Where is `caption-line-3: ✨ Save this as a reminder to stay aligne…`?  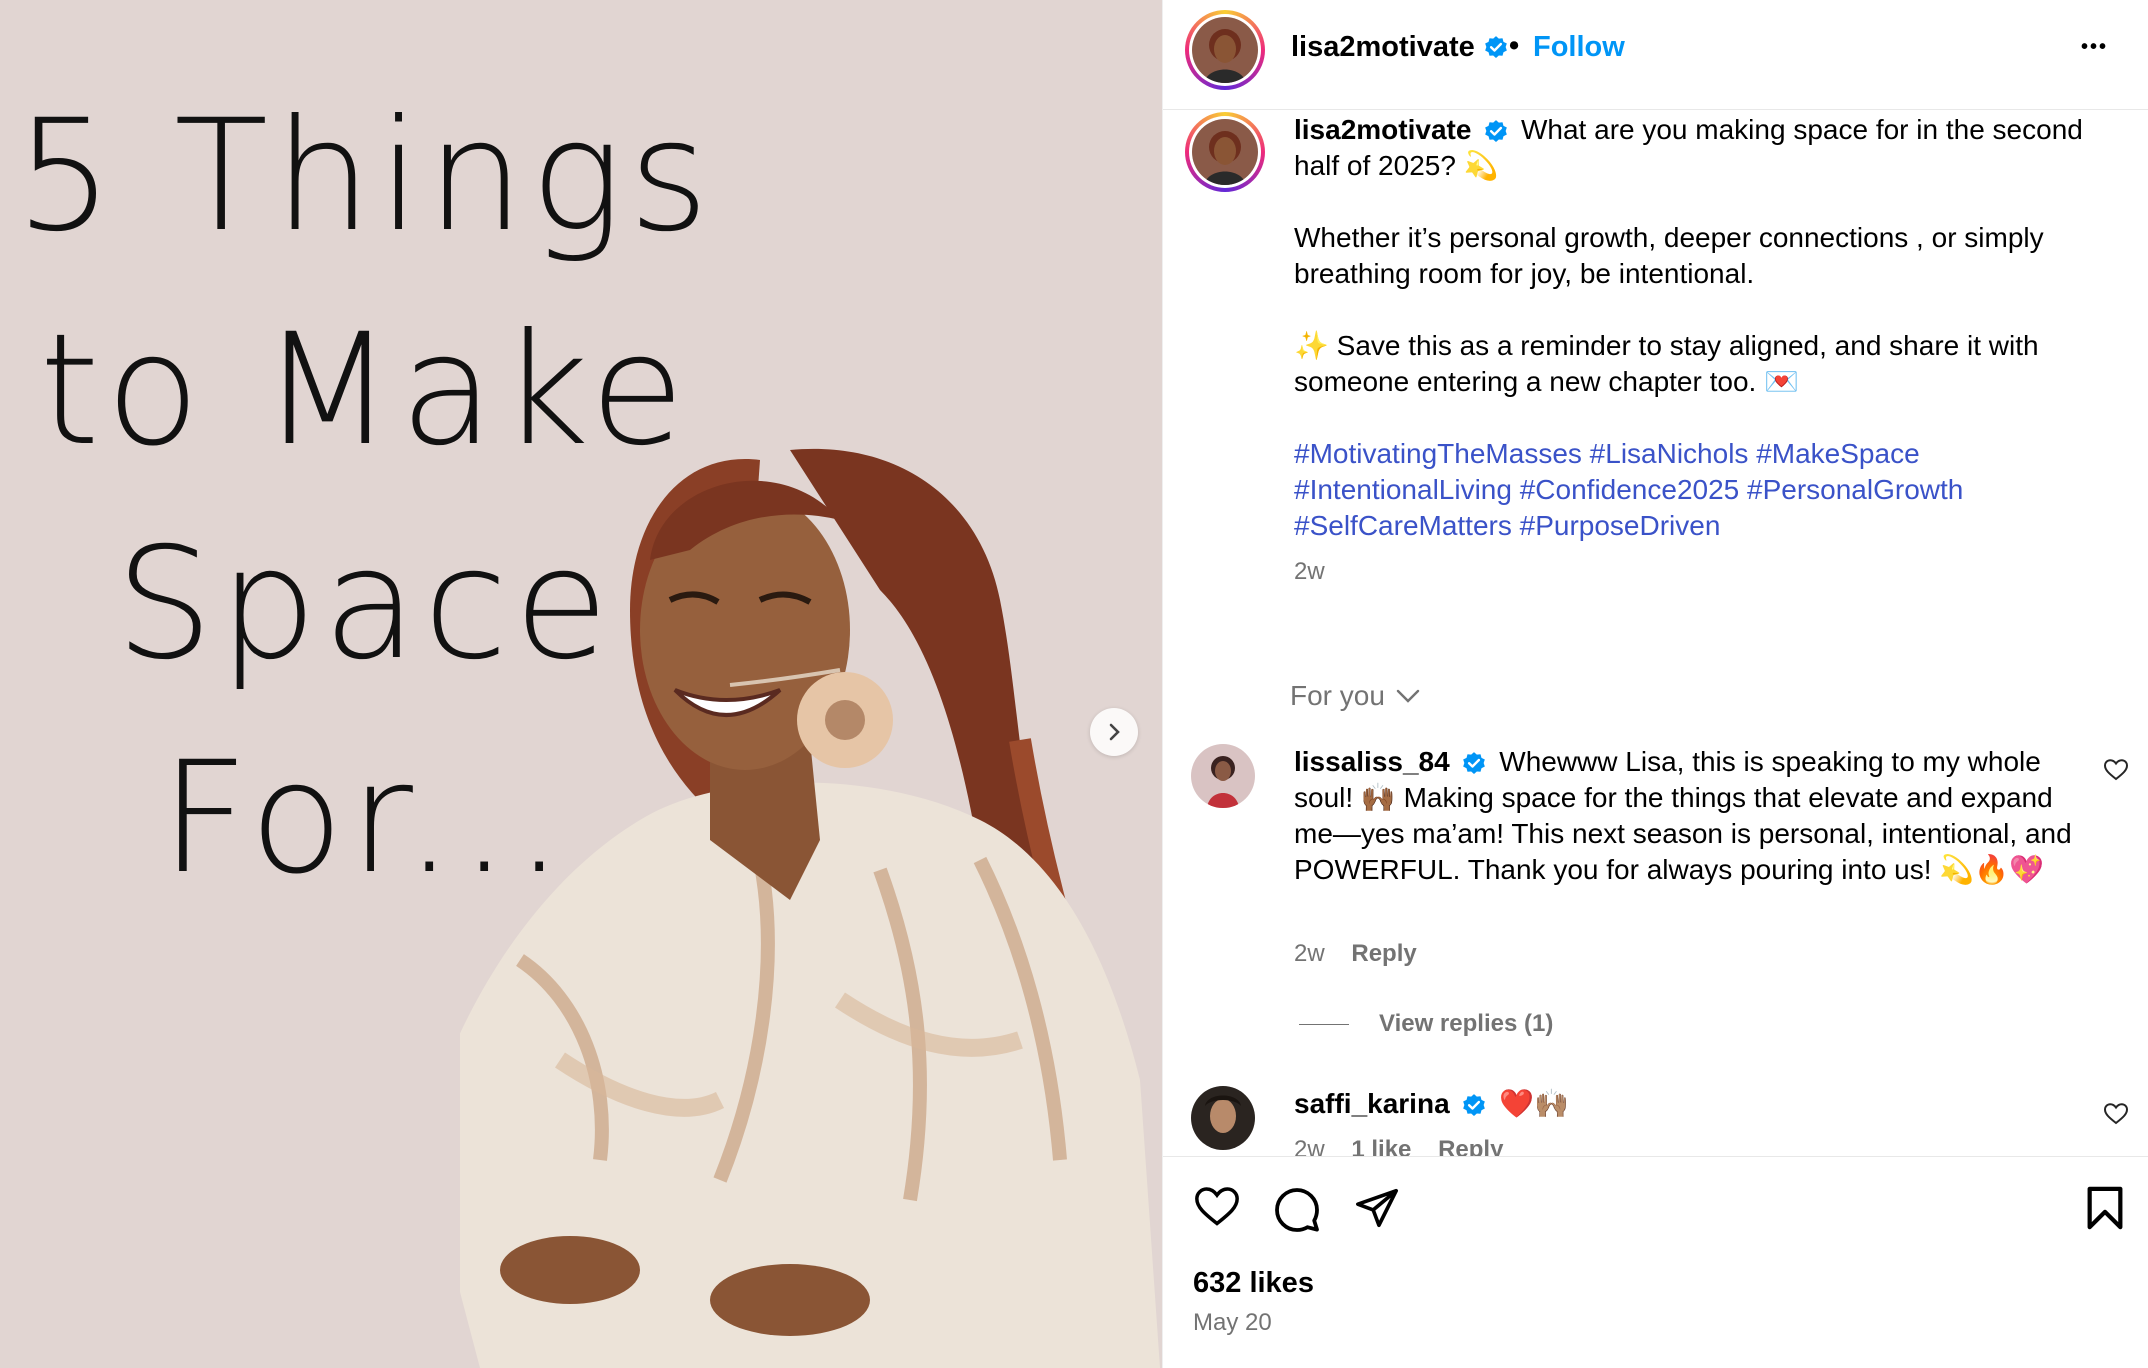
caption-line-3: ✨ Save this as a reminder to stay aligne… is located at coordinates (1666, 363).